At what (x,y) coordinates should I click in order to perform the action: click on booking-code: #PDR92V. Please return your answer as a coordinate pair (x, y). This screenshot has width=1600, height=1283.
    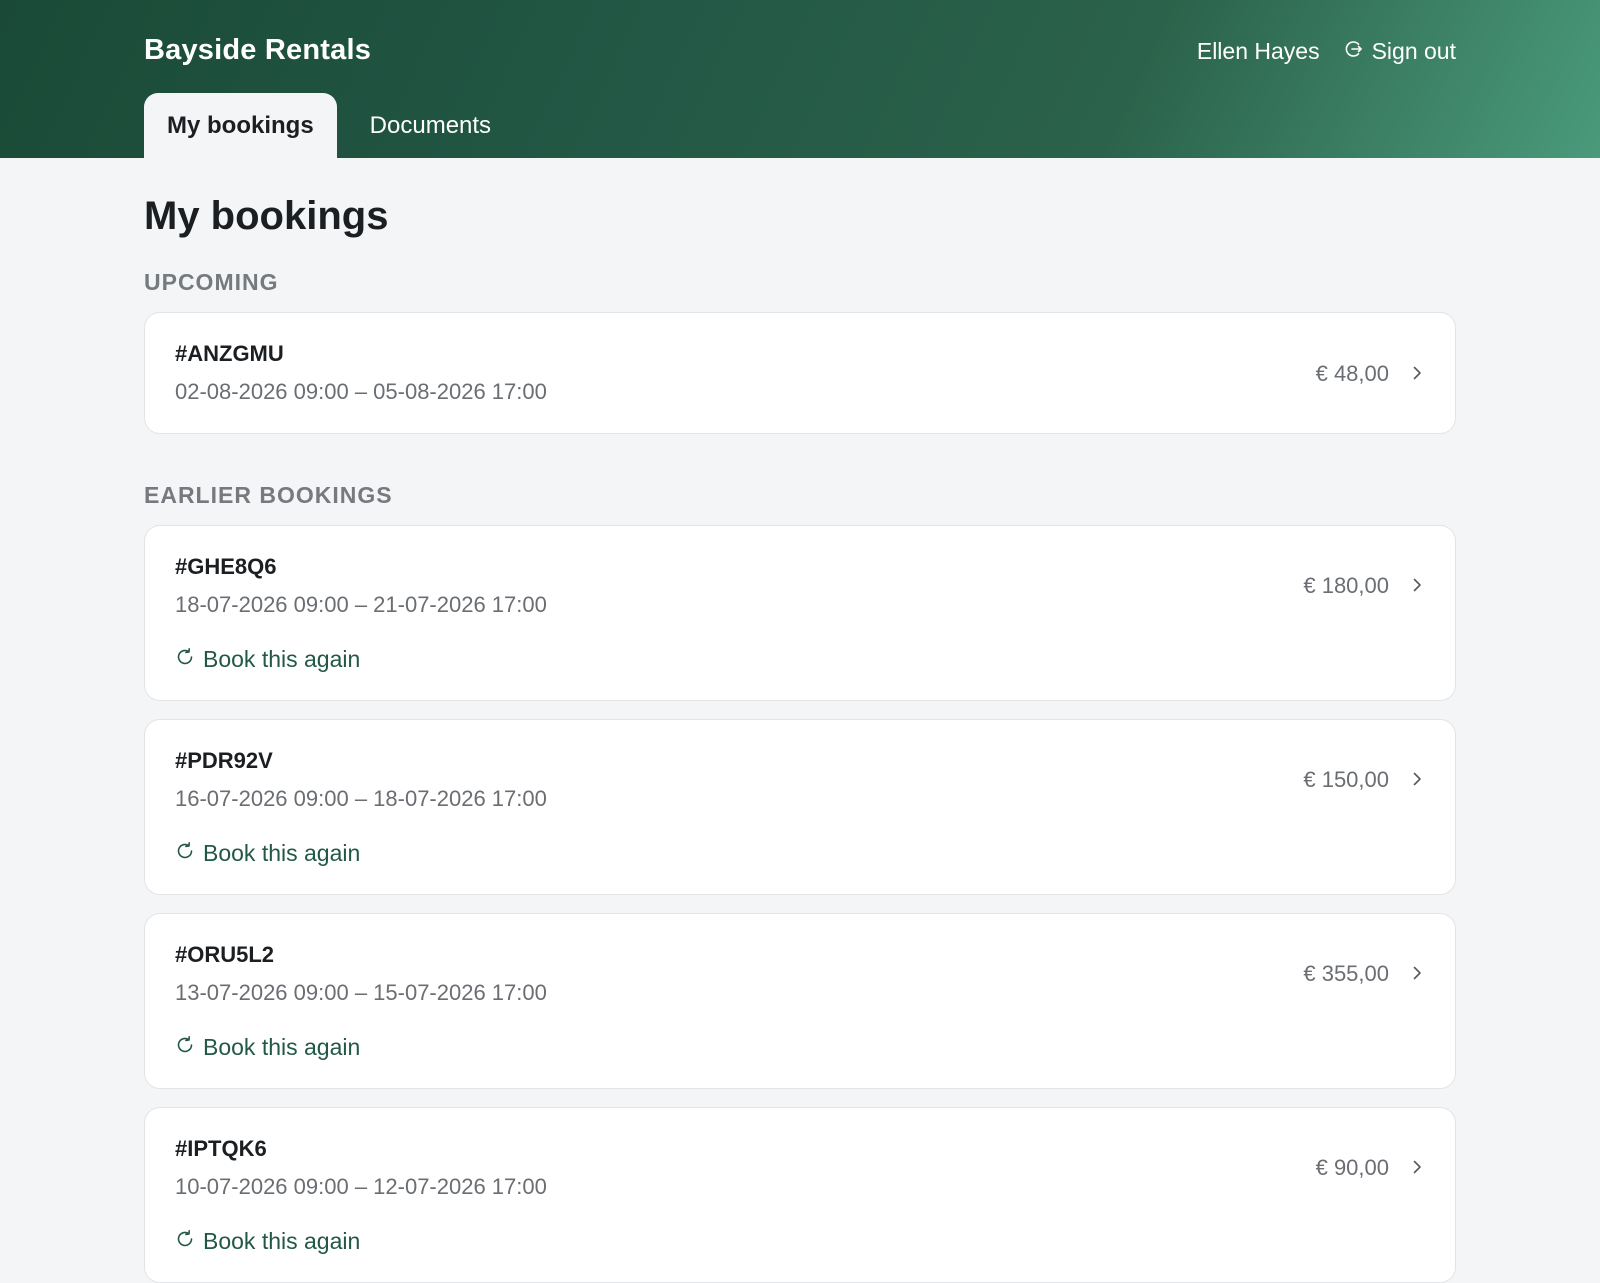
    Looking at the image, I should click on (224, 760).